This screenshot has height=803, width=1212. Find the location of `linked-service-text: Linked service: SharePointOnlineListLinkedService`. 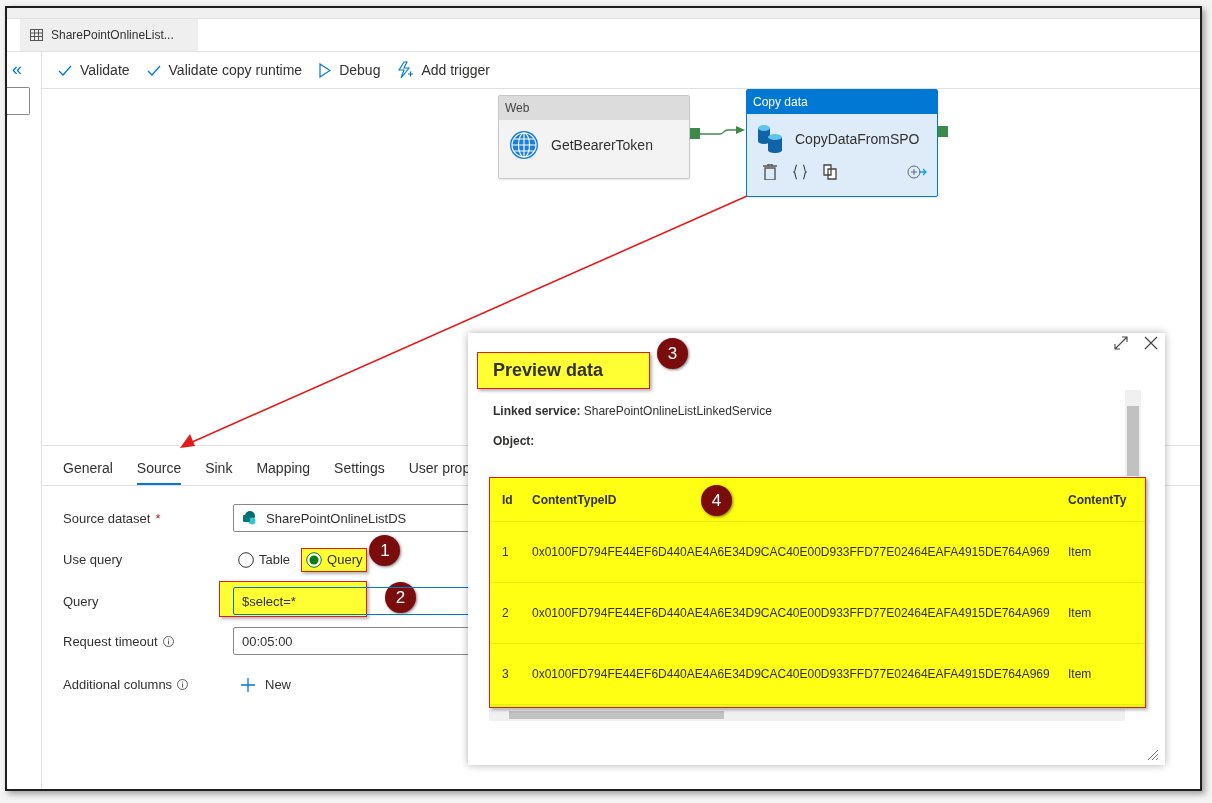

linked-service-text: Linked service: SharePointOnlineListLinkedService is located at coordinates (632, 411).